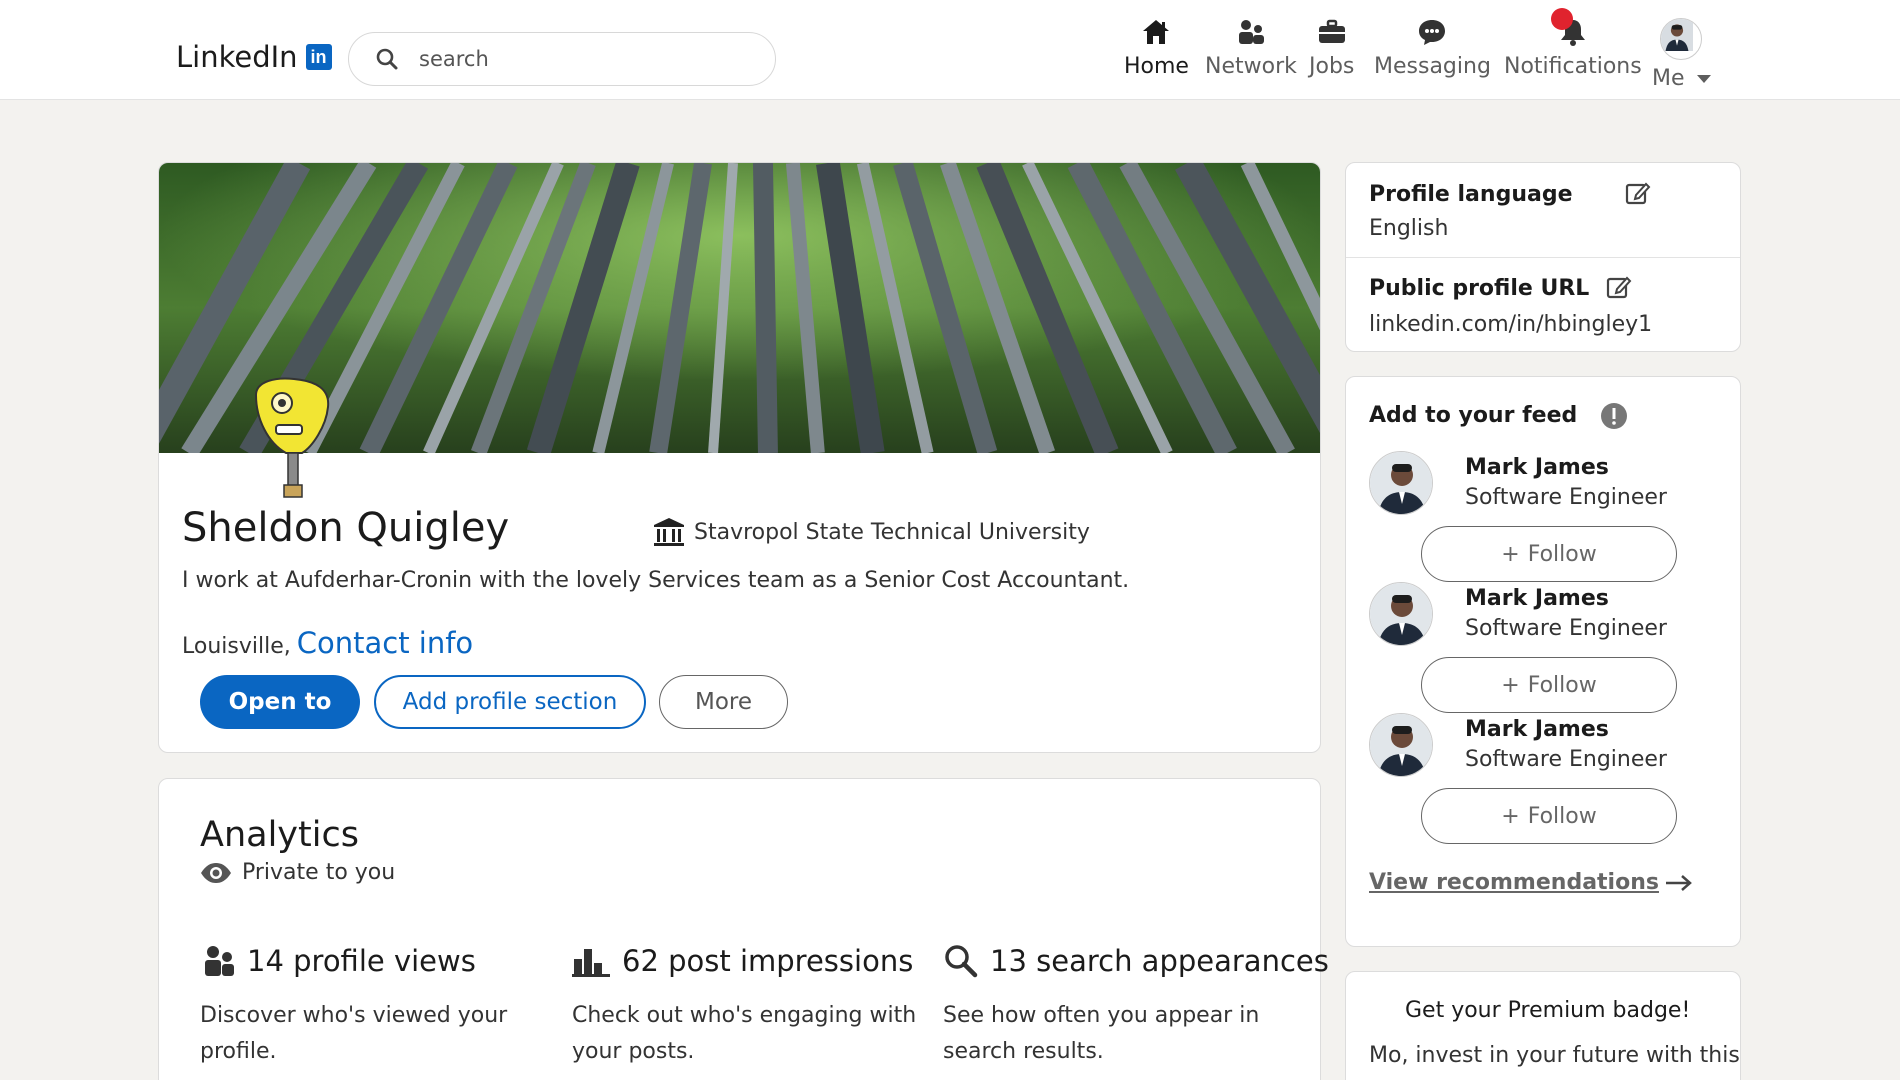  Describe the element at coordinates (1432, 66) in the screenshot. I see `nav-messaging-label: Messaging` at that location.